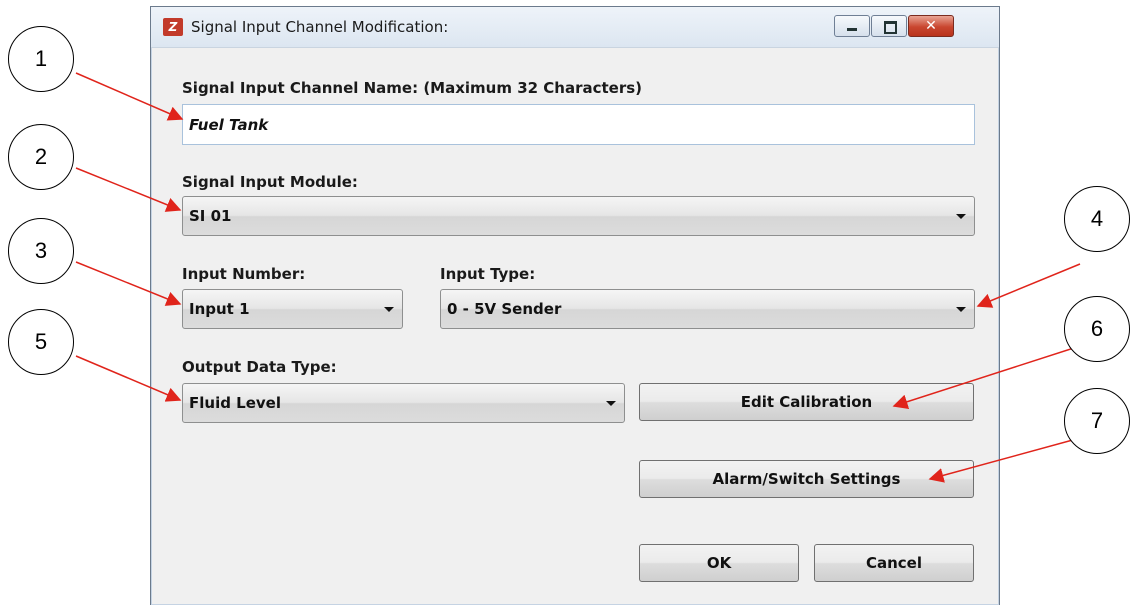  What do you see at coordinates (1097, 329) in the screenshot?
I see `callout-6: 6` at bounding box center [1097, 329].